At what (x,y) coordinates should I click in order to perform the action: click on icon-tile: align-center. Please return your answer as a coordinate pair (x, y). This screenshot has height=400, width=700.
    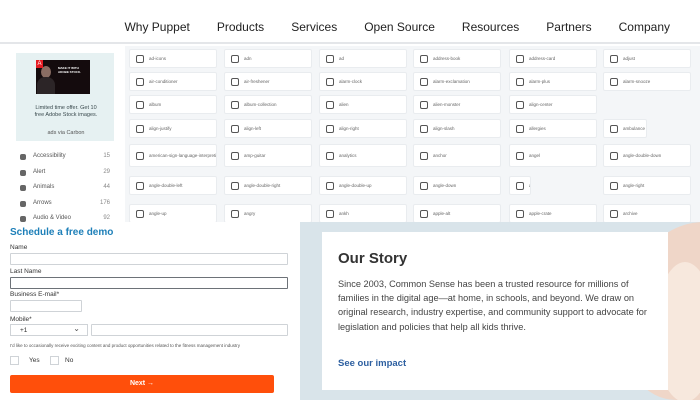
    Looking at the image, I should click on (553, 104).